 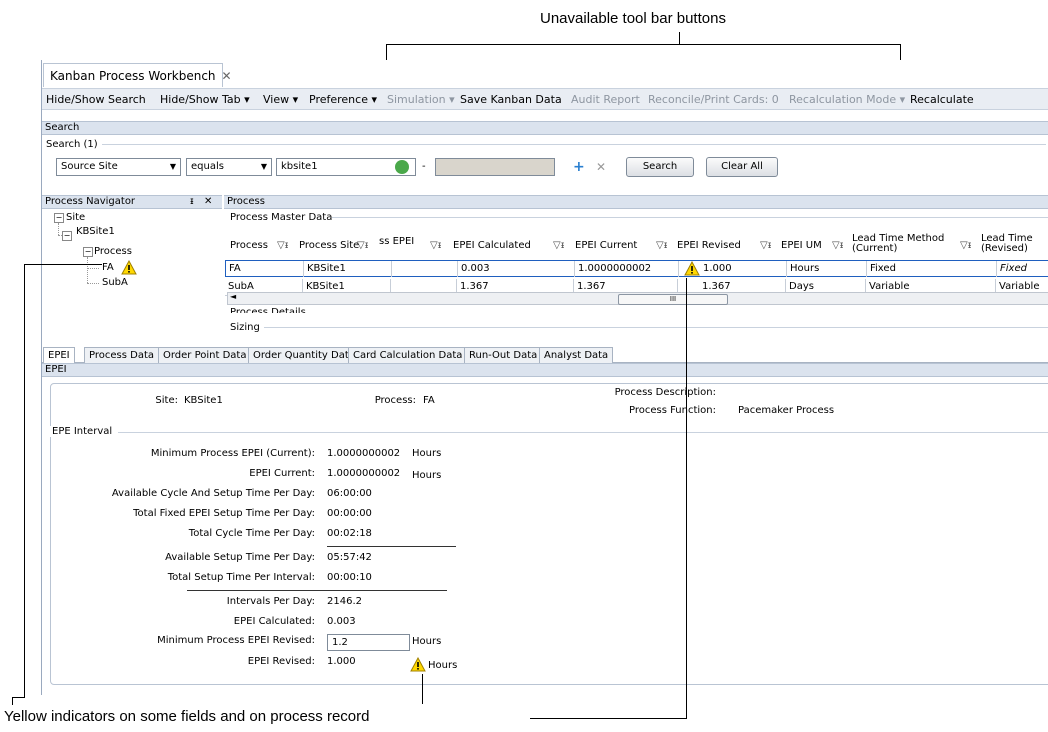 I want to click on search-operator-value: equals, so click(x=207, y=166).